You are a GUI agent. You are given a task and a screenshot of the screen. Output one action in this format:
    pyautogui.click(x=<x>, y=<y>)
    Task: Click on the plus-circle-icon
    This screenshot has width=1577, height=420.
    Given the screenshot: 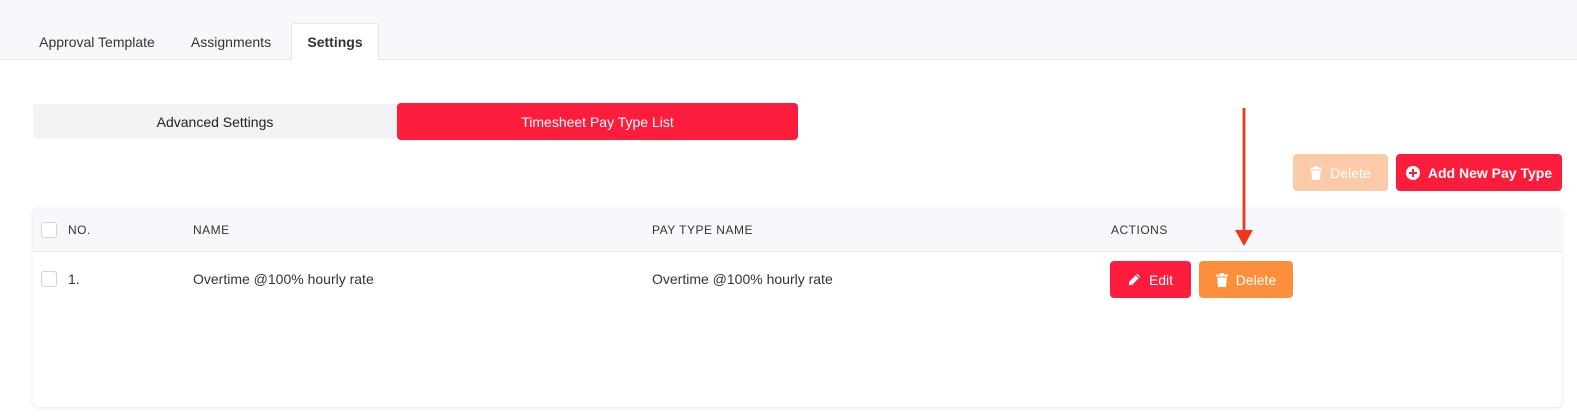 What is the action you would take?
    pyautogui.click(x=1412, y=172)
    